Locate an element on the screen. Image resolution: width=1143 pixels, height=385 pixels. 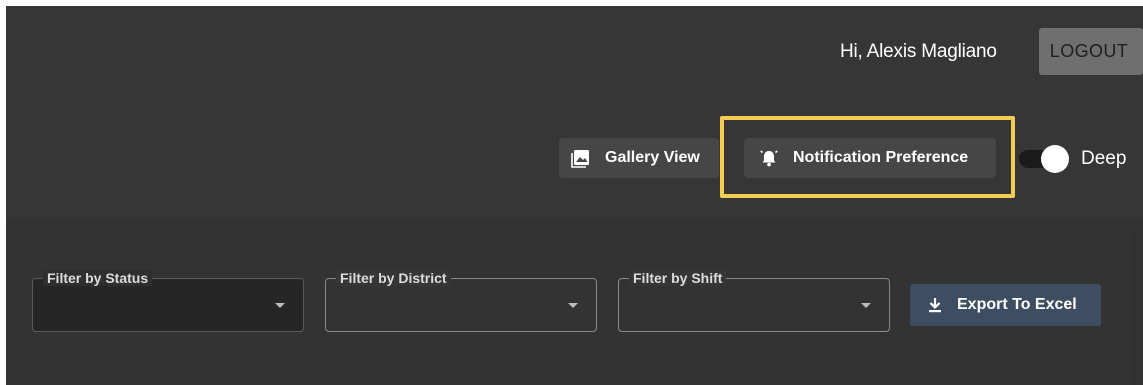
toggle-knob is located at coordinates (1055, 159).